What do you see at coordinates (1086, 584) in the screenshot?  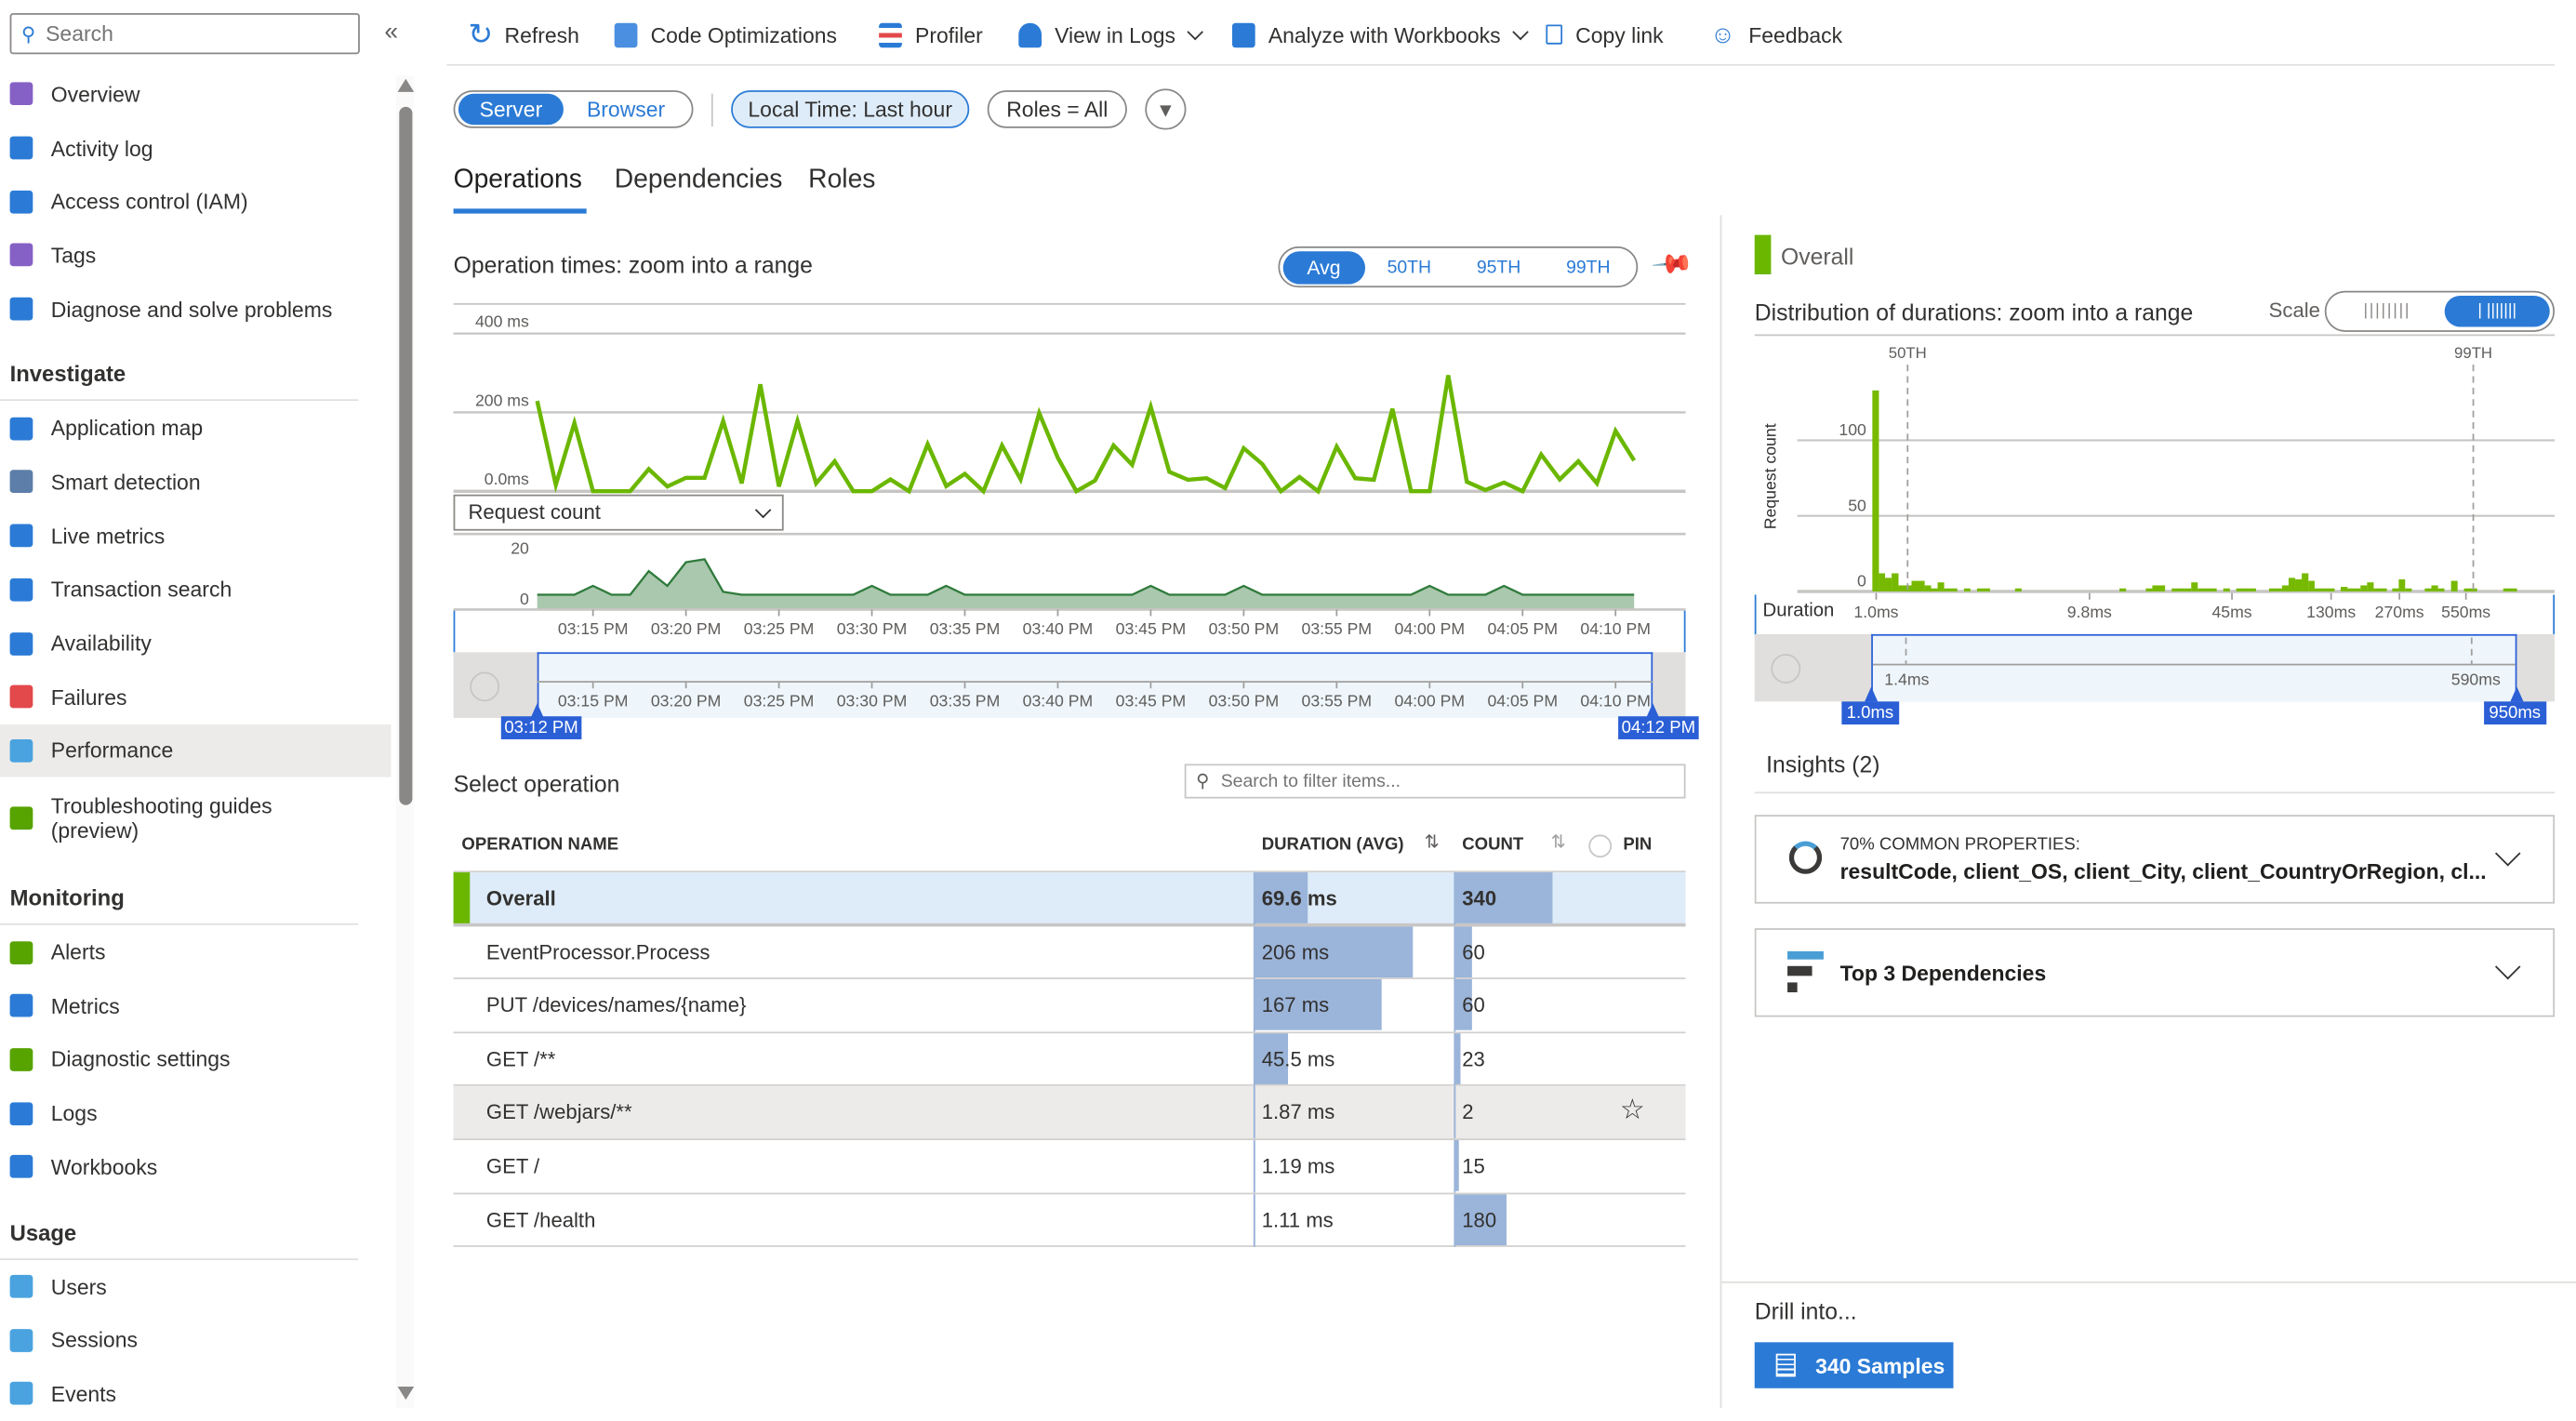 I see `request-count-area` at bounding box center [1086, 584].